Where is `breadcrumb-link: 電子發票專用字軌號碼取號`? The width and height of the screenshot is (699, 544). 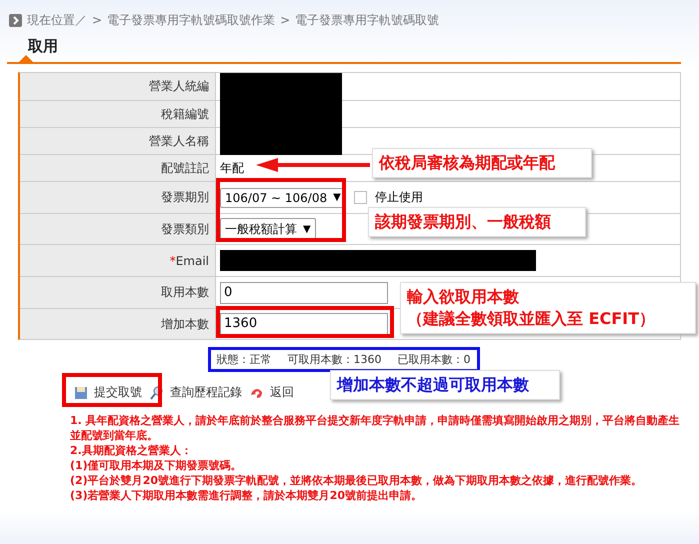
breadcrumb-link: 電子發票專用字軌號碼取號 is located at coordinates (367, 20).